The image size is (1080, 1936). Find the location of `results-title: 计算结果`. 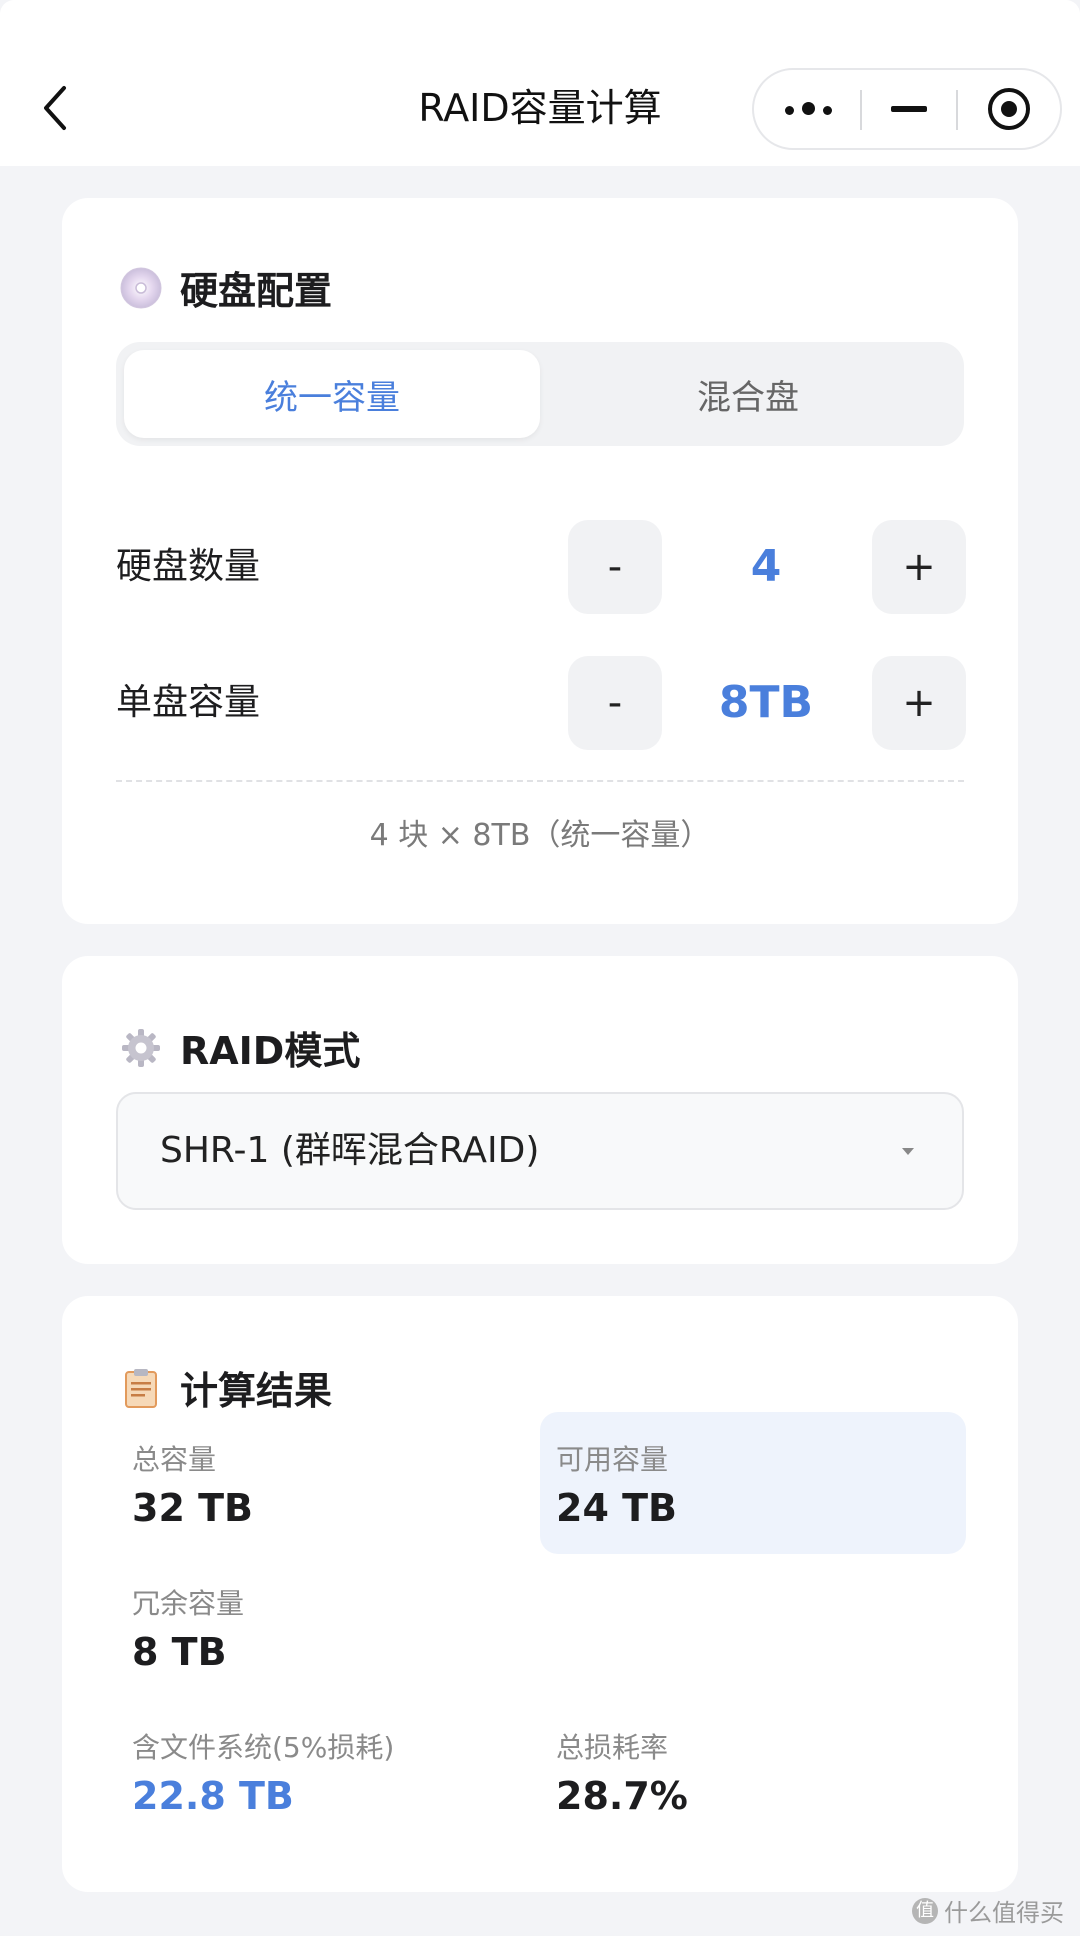

results-title: 计算结果 is located at coordinates (226, 1387).